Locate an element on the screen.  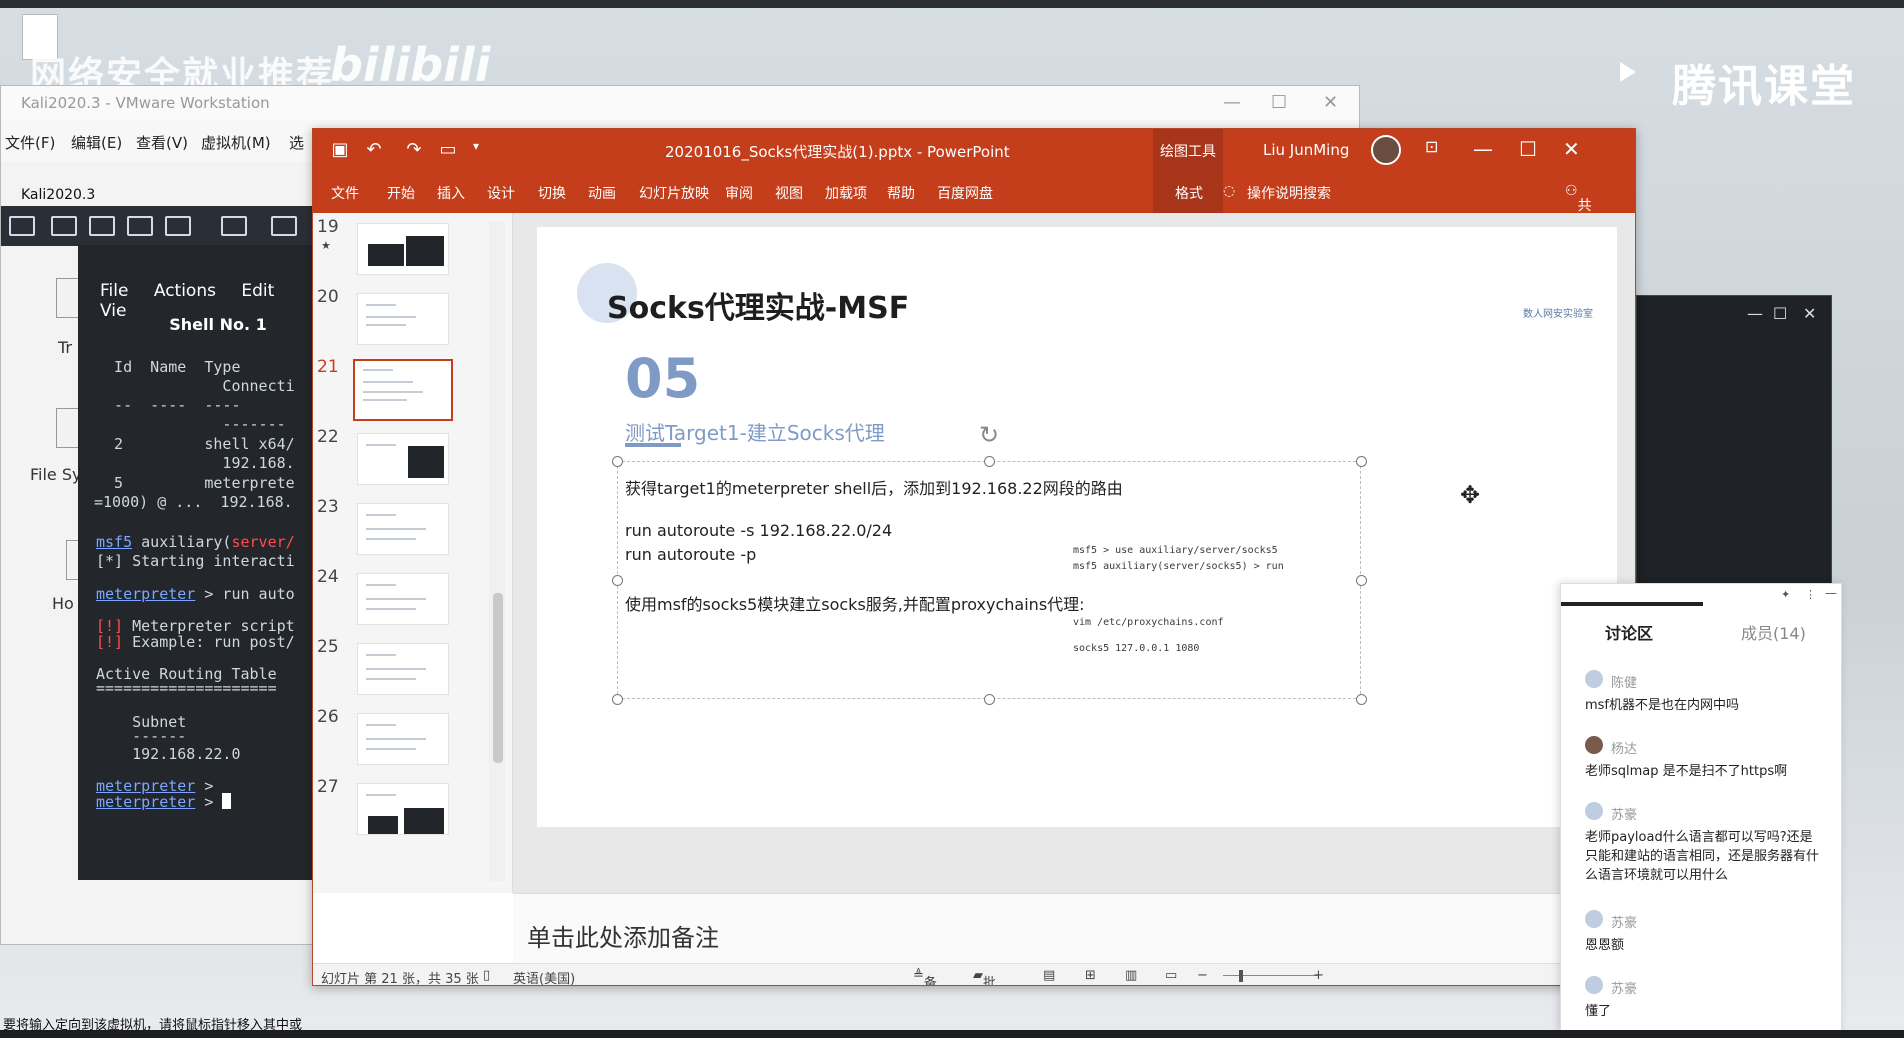
zoom-in-button: + is located at coordinates (1318, 975).